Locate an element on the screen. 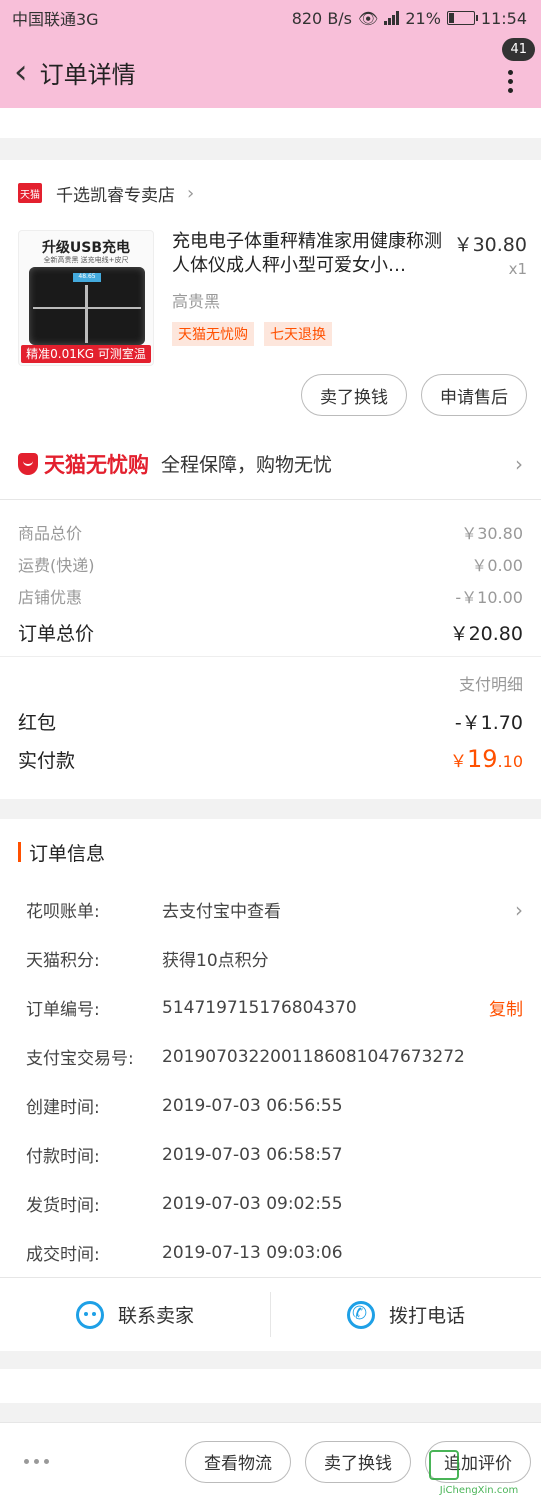 This screenshot has height=1500, width=541. product-qty: x1 is located at coordinates (517, 269).